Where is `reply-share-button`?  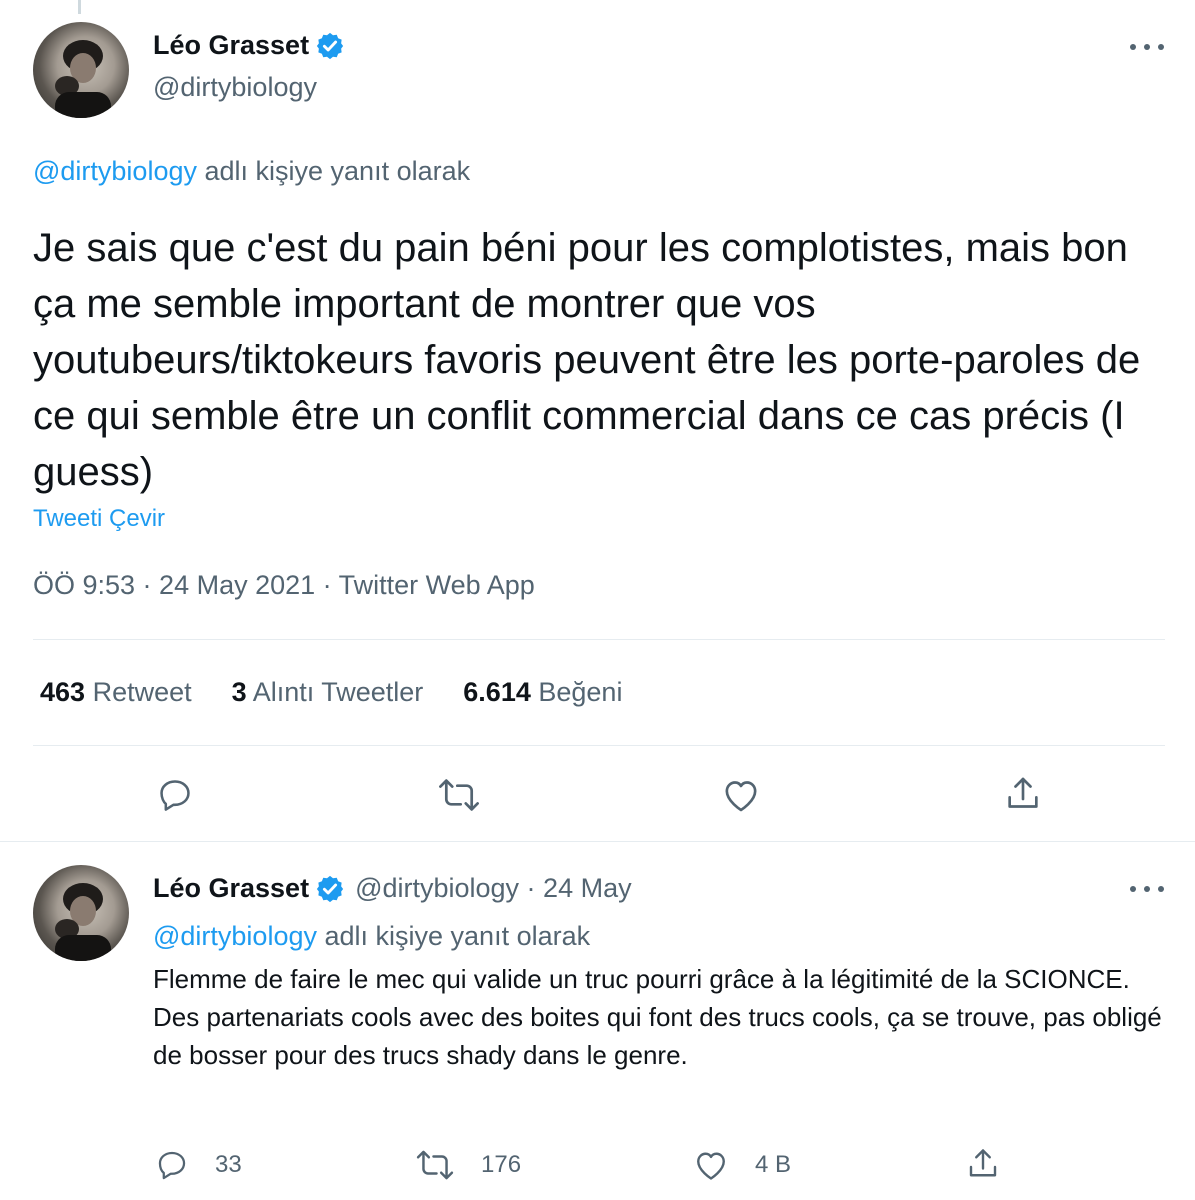 reply-share-button is located at coordinates (983, 1164).